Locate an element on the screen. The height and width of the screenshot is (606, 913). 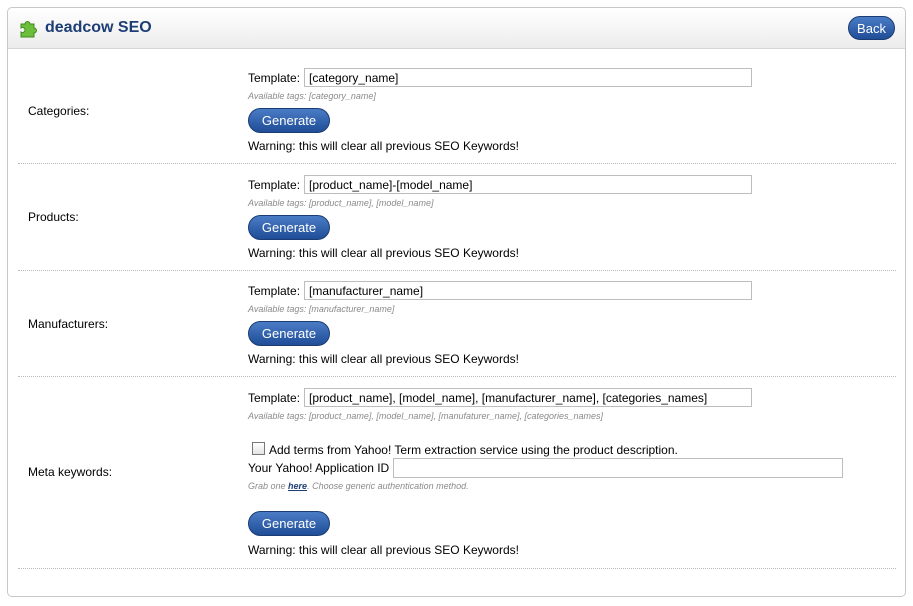
meta-keywords-label: Meta keywords: is located at coordinates (70, 472).